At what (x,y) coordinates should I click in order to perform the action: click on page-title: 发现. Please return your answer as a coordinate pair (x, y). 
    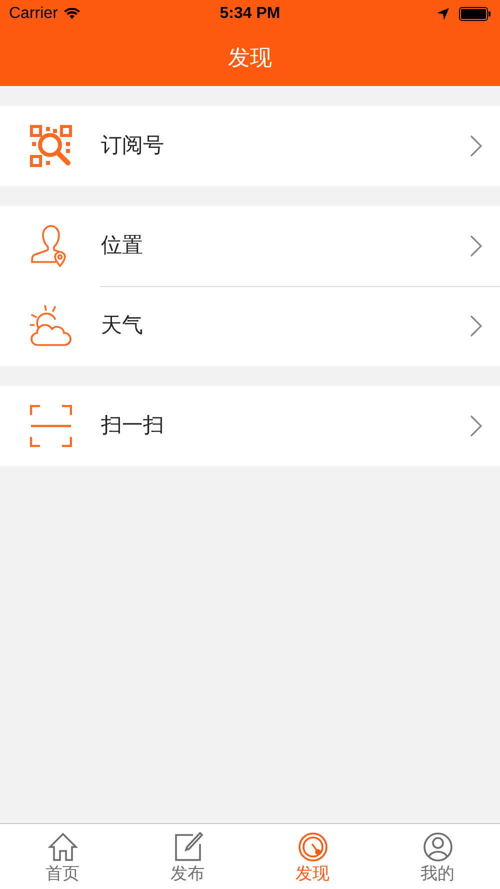
    Looking at the image, I should click on (250, 58).